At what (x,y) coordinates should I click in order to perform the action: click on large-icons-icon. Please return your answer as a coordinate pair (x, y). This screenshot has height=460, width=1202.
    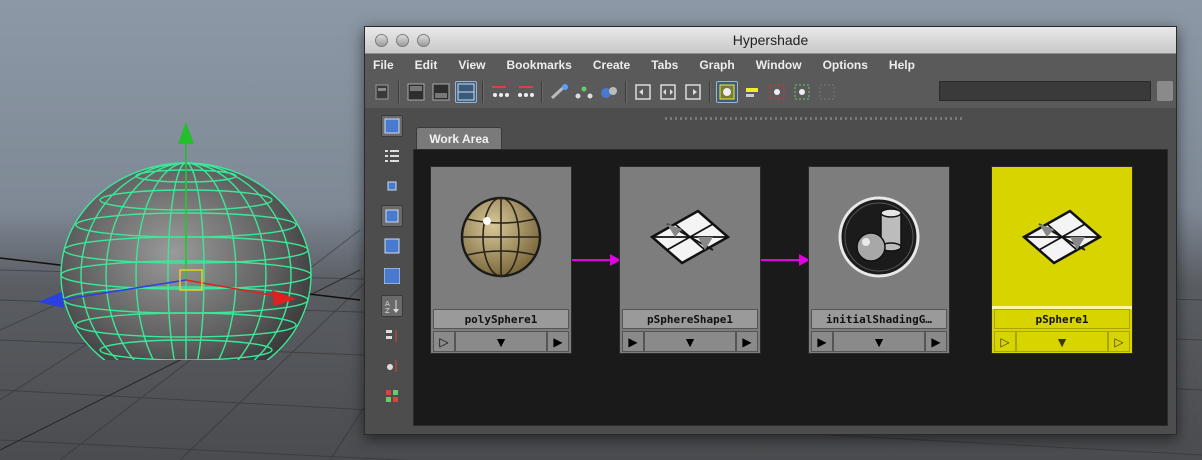
    Looking at the image, I should click on (392, 246).